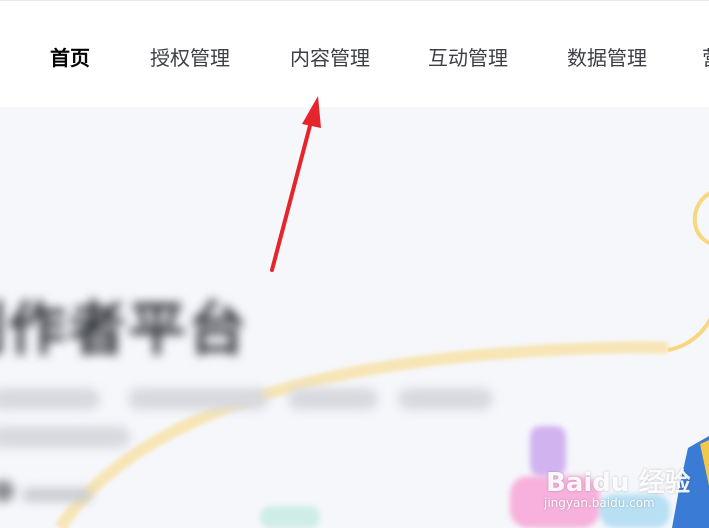 This screenshot has height=528, width=709. I want to click on nav-item-data: 数据管理, so click(607, 58).